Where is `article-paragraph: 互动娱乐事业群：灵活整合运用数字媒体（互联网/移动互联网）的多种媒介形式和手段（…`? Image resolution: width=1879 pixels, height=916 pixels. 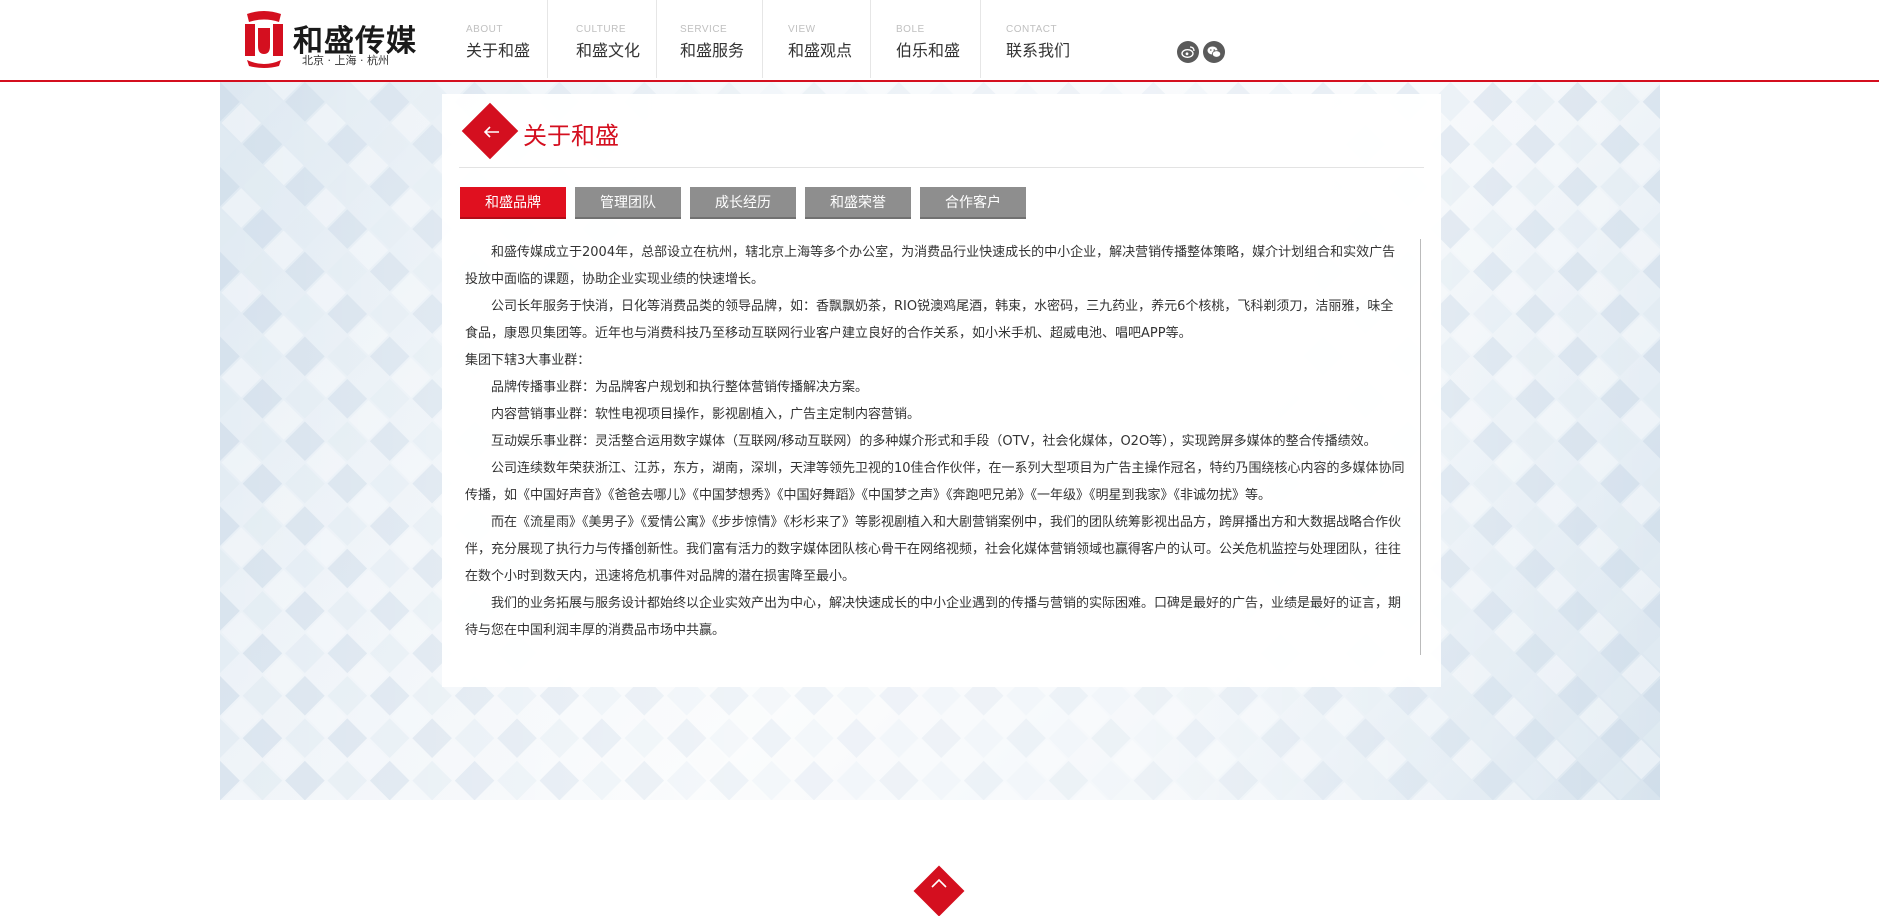
article-paragraph: 互动娱乐事业群：灵活整合运用数字媒体（互联网/移动互联网）的多种媒介形式和手段（… is located at coordinates (934, 441).